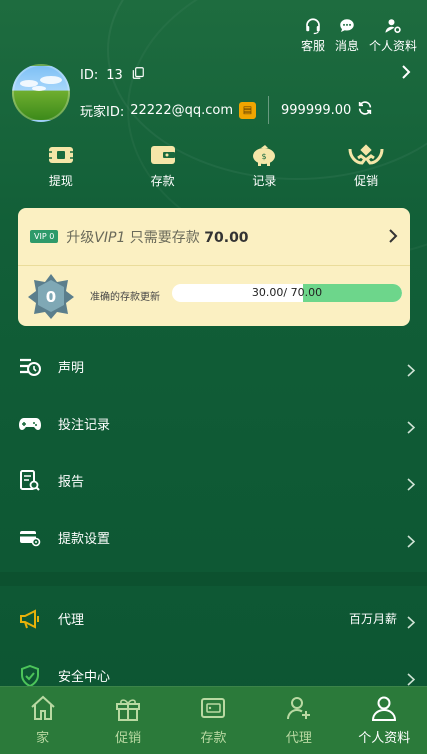  I want to click on refresh-icon, so click(365, 110).